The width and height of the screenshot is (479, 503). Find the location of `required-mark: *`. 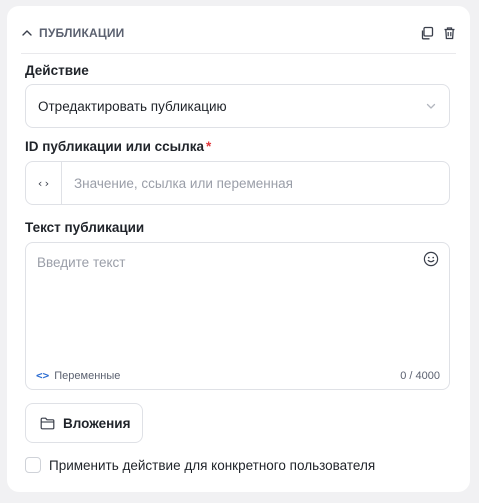

required-mark: * is located at coordinates (209, 146).